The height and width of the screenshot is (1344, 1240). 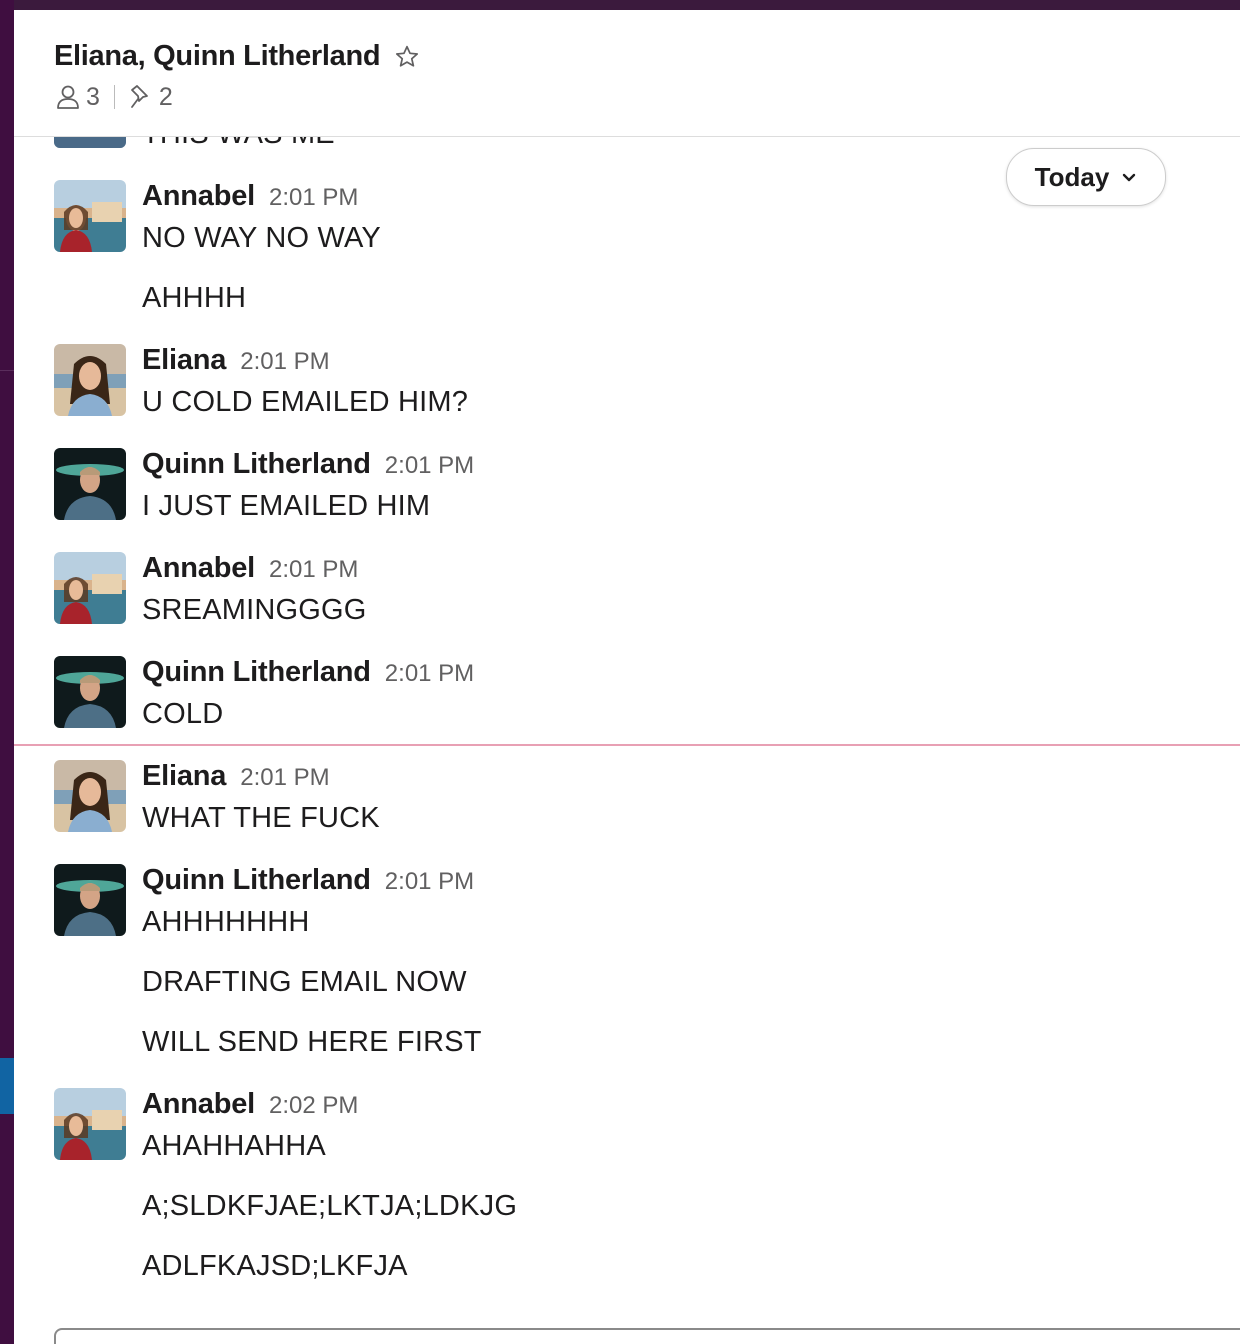 I want to click on sidebar-selected-indicator, so click(x=7, y=1086).